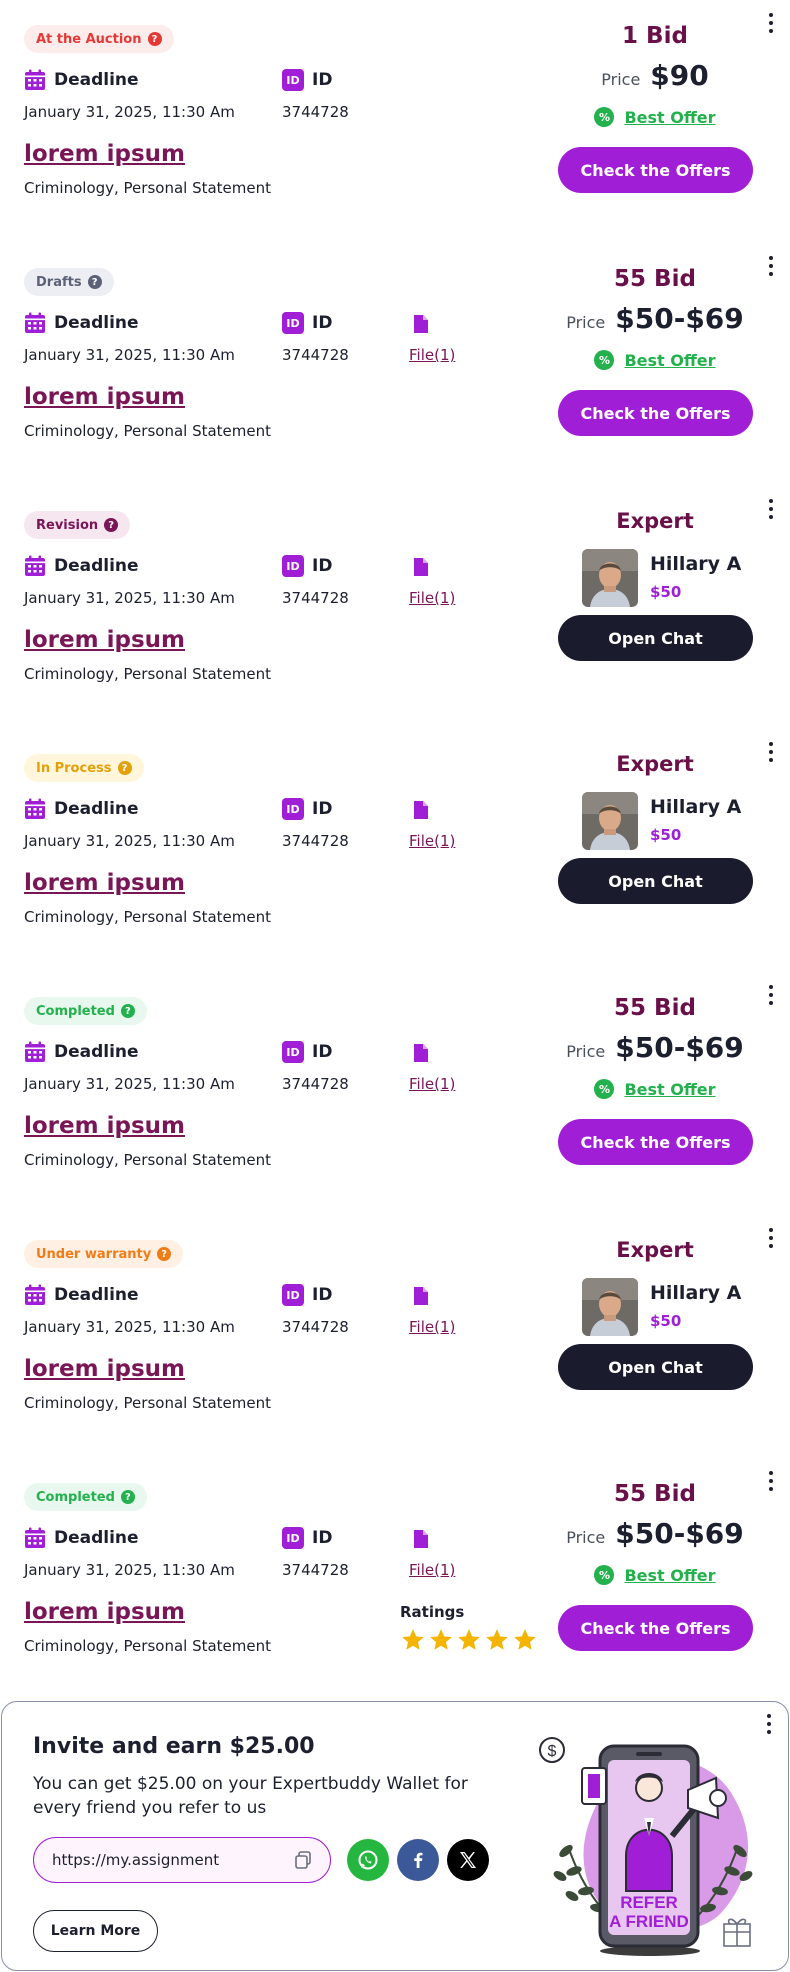 The width and height of the screenshot is (790, 1972). What do you see at coordinates (552, 1751) in the screenshot?
I see `dollar-coin: $` at bounding box center [552, 1751].